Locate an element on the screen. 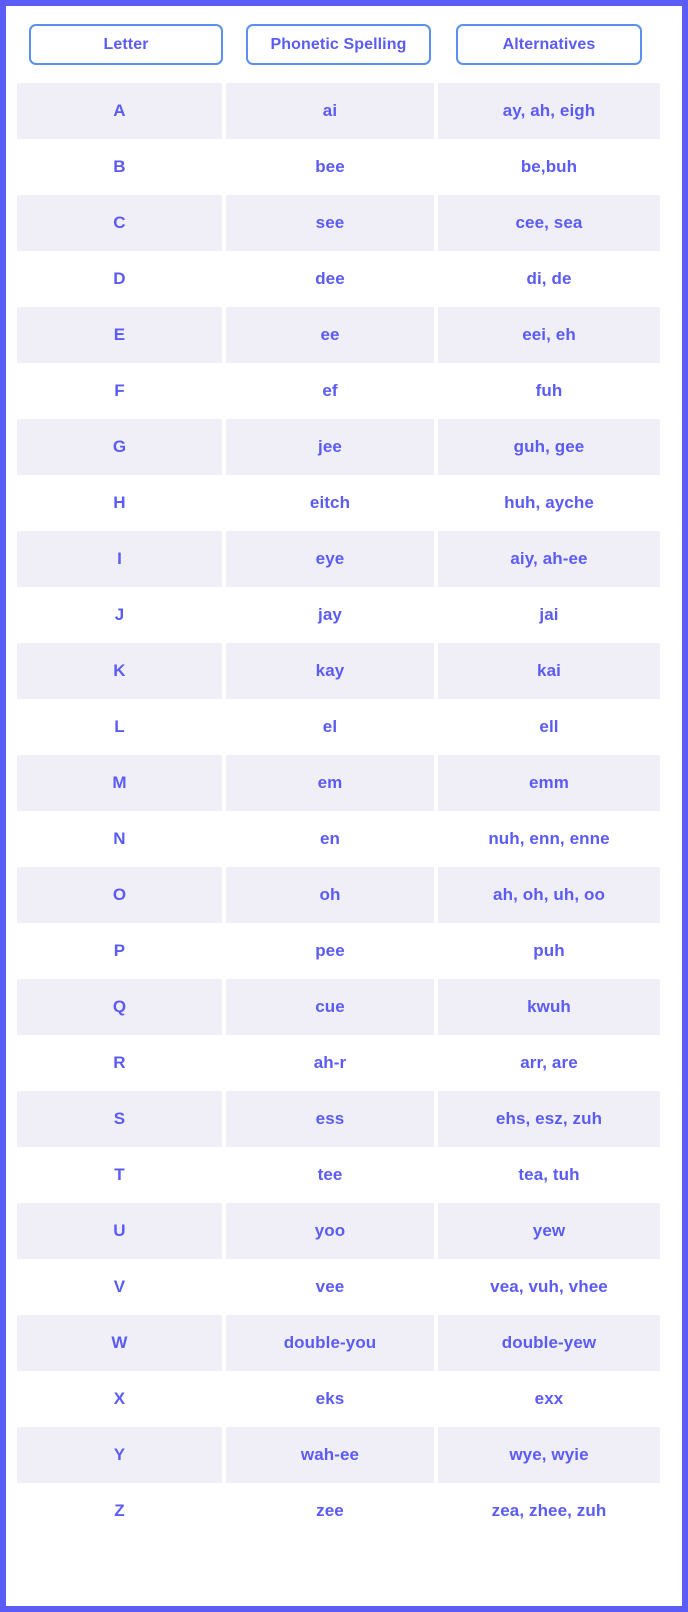 The height and width of the screenshot is (1612, 688). cell-alternatives: double-yew is located at coordinates (549, 1343).